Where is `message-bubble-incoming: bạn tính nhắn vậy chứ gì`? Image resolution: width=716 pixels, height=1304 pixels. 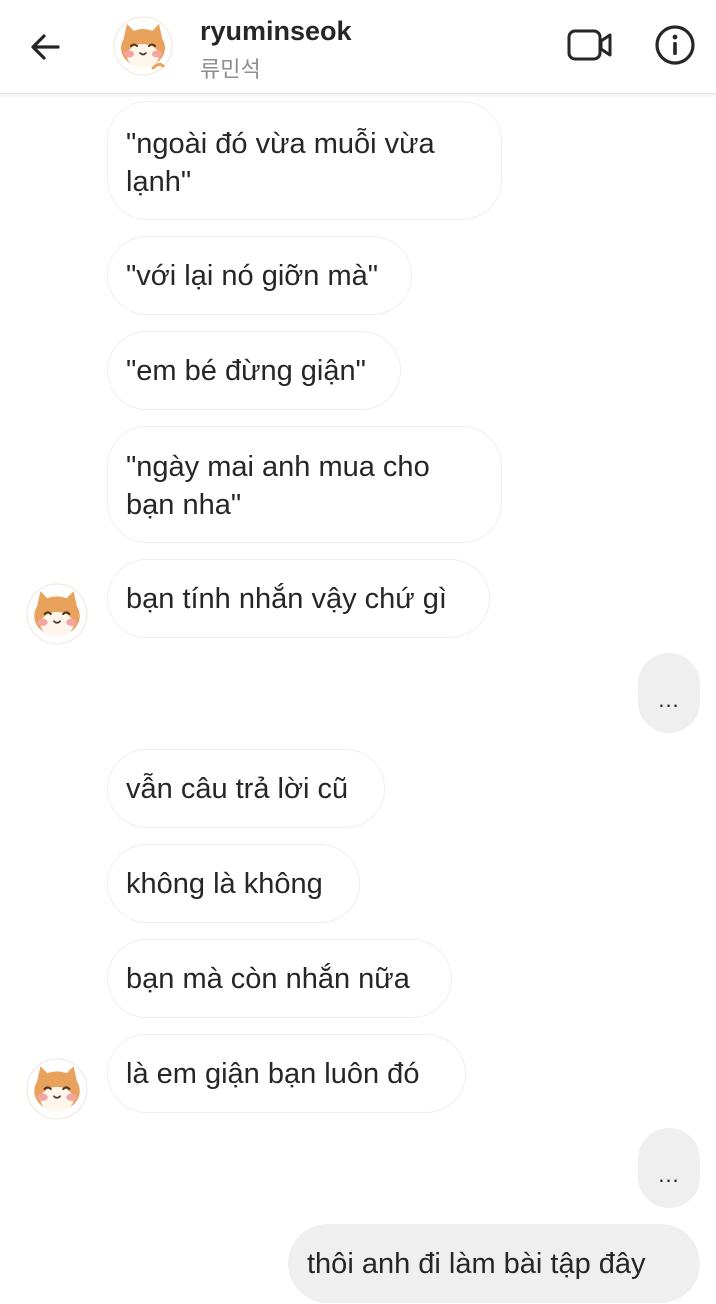 message-bubble-incoming: bạn tính nhắn vậy chứ gì is located at coordinates (298, 598).